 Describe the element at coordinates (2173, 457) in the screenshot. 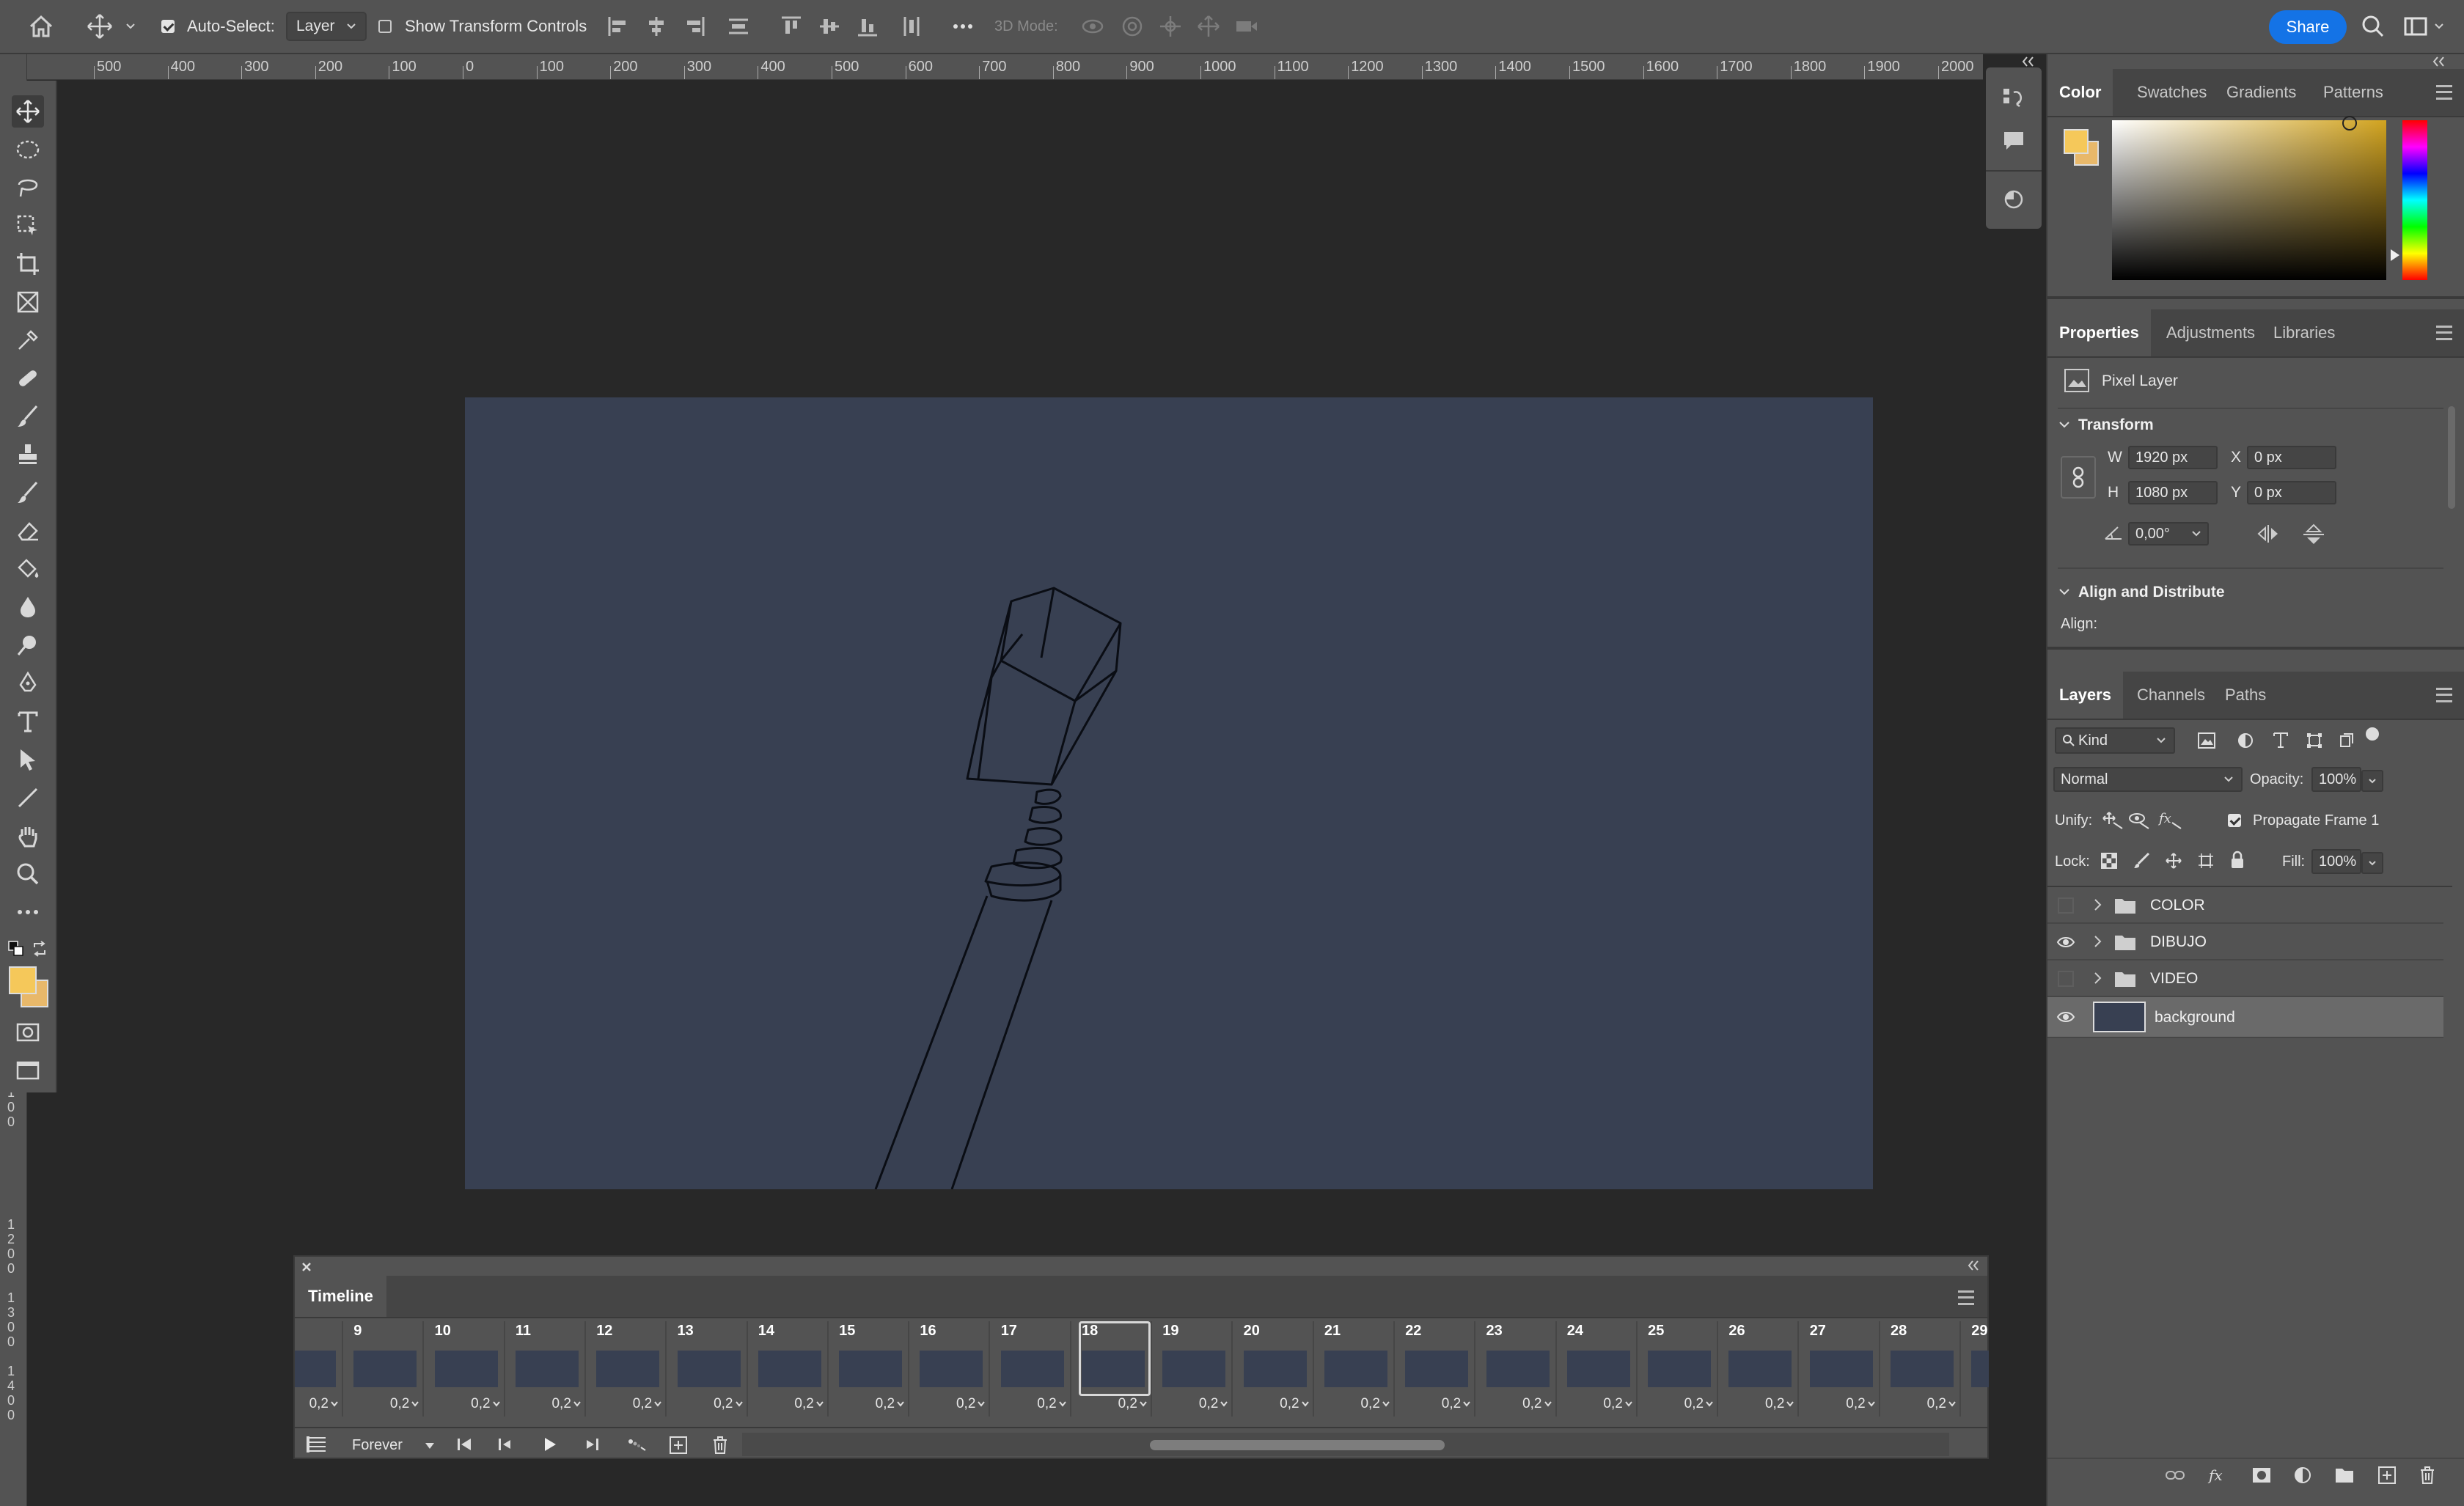

I see `width-field: 1920 px` at that location.